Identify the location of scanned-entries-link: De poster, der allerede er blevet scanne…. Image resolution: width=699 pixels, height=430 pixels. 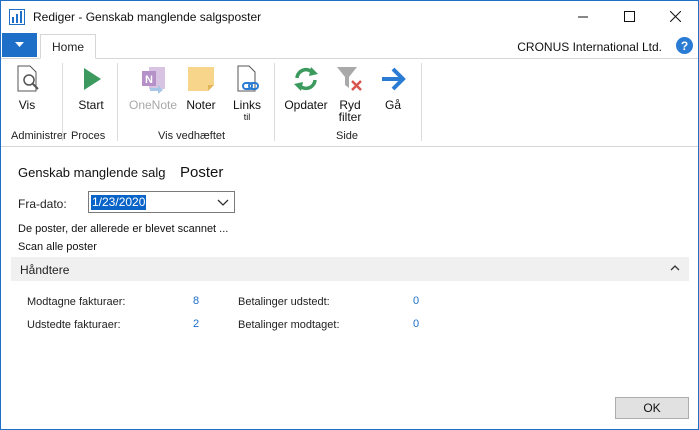
(123, 229).